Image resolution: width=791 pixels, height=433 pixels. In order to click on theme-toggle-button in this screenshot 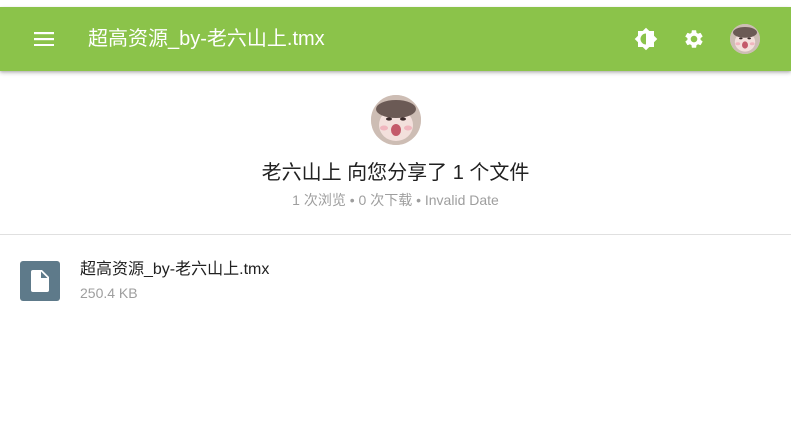, I will do `click(646, 39)`.